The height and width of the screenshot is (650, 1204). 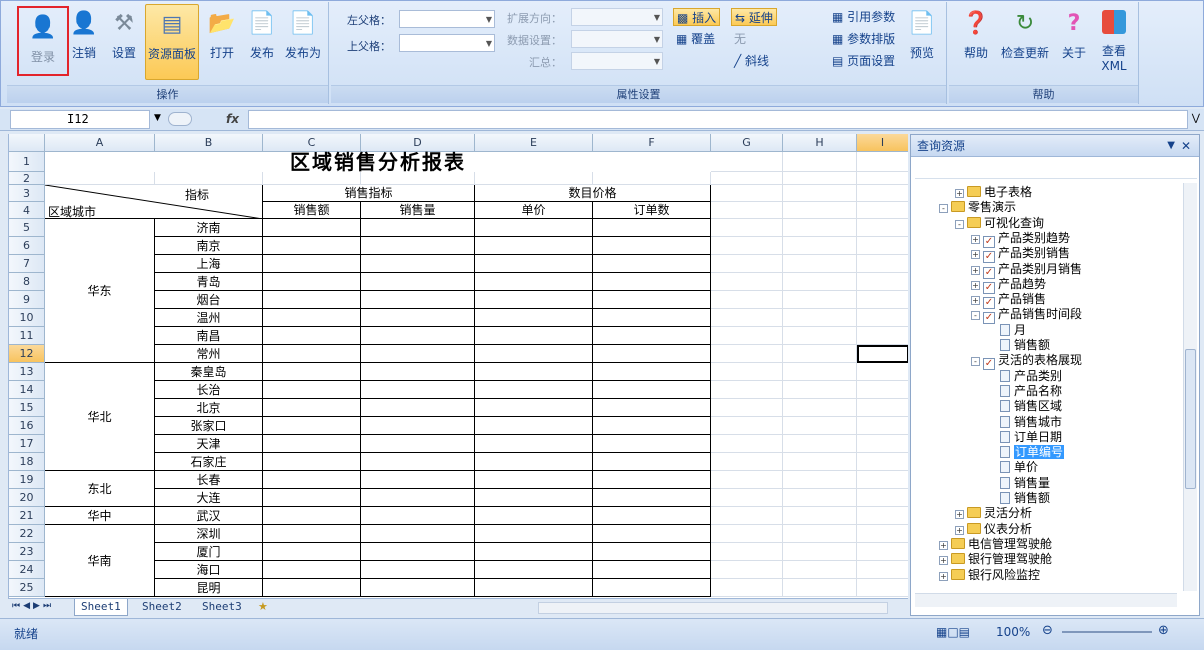 I want to click on row-header: 7, so click(x=27, y=264).